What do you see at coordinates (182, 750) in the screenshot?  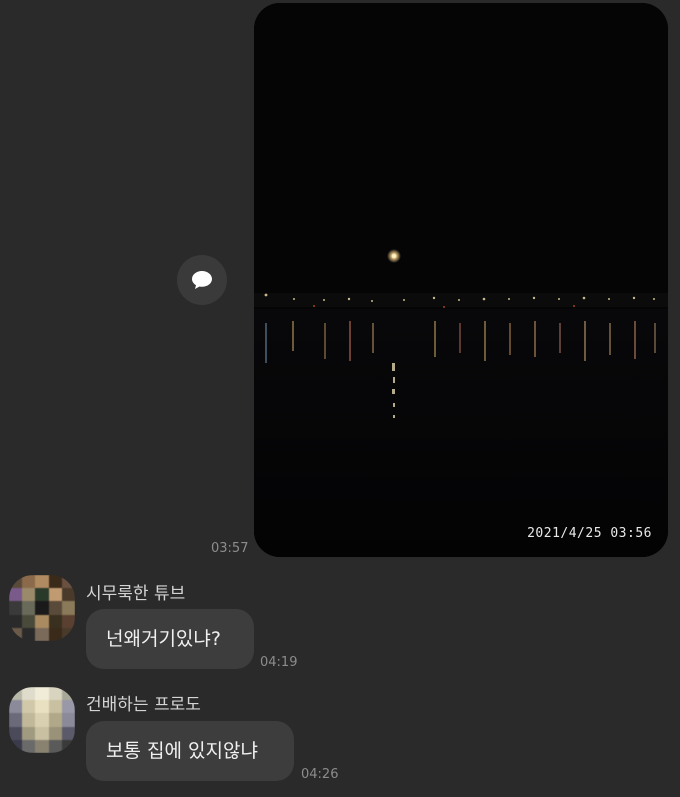 I see `message-text: 보통 집에 있지않냐` at bounding box center [182, 750].